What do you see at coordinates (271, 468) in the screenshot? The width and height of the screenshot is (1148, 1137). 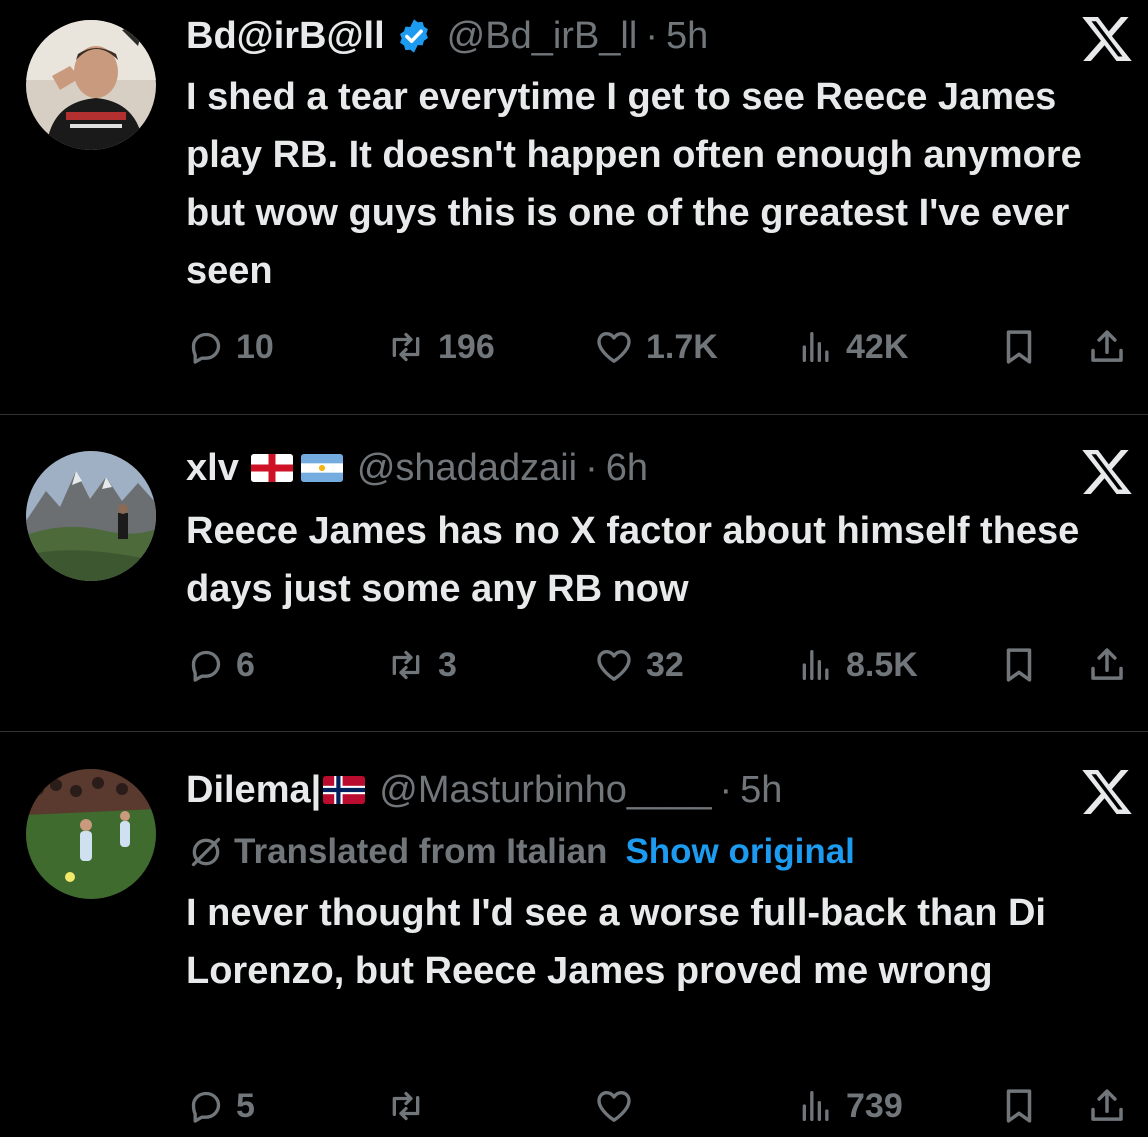 I see `england-flag-icon` at bounding box center [271, 468].